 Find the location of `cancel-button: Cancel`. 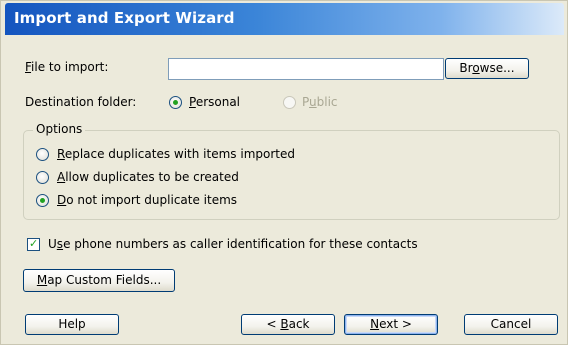

cancel-button: Cancel is located at coordinates (511, 324).